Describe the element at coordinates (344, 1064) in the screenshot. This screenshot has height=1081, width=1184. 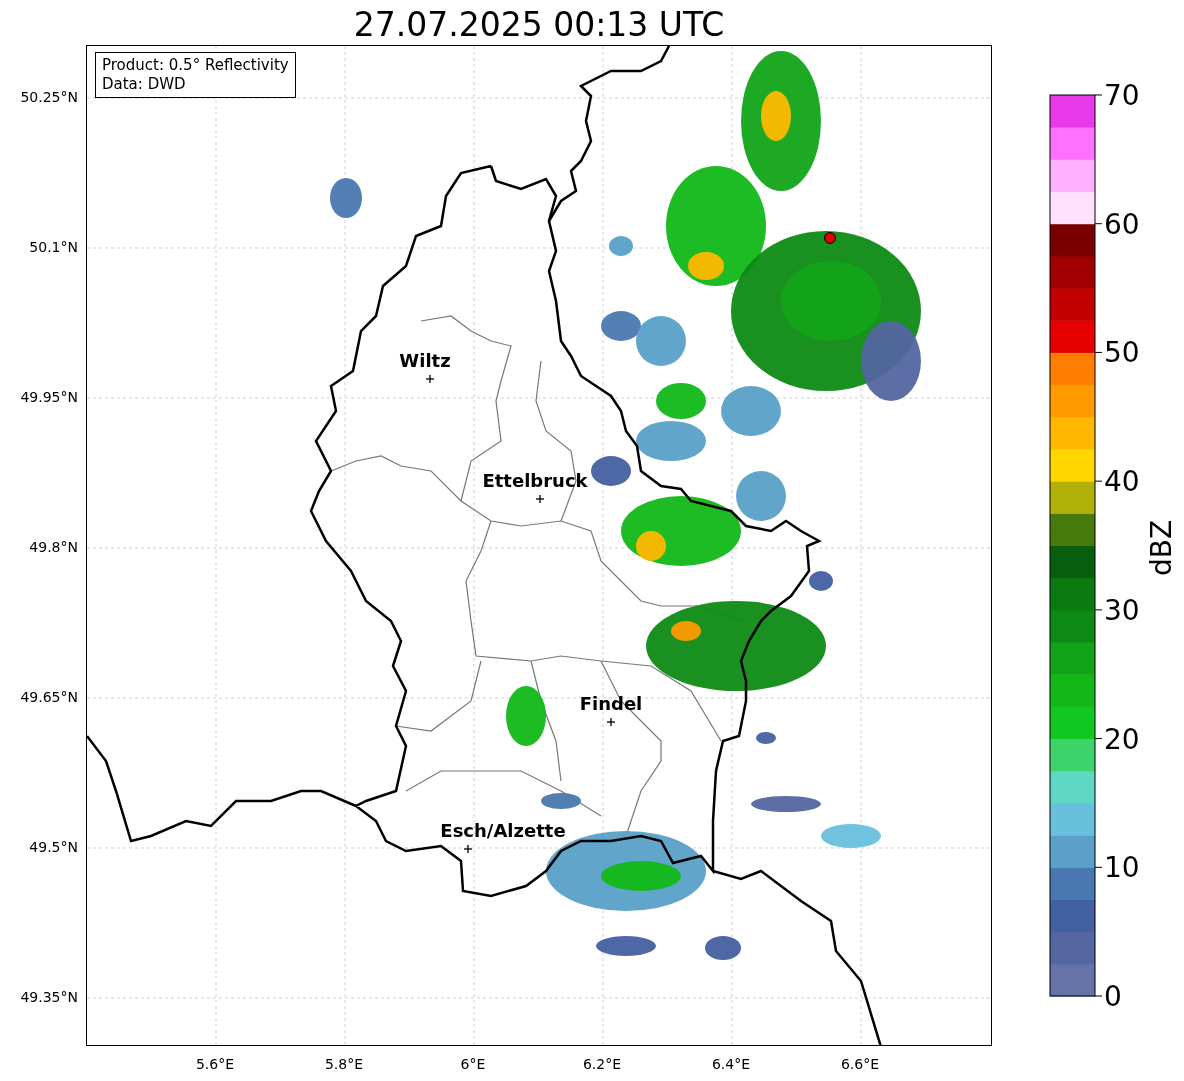
I see `longitude-tick-label: 5.8°E` at that location.